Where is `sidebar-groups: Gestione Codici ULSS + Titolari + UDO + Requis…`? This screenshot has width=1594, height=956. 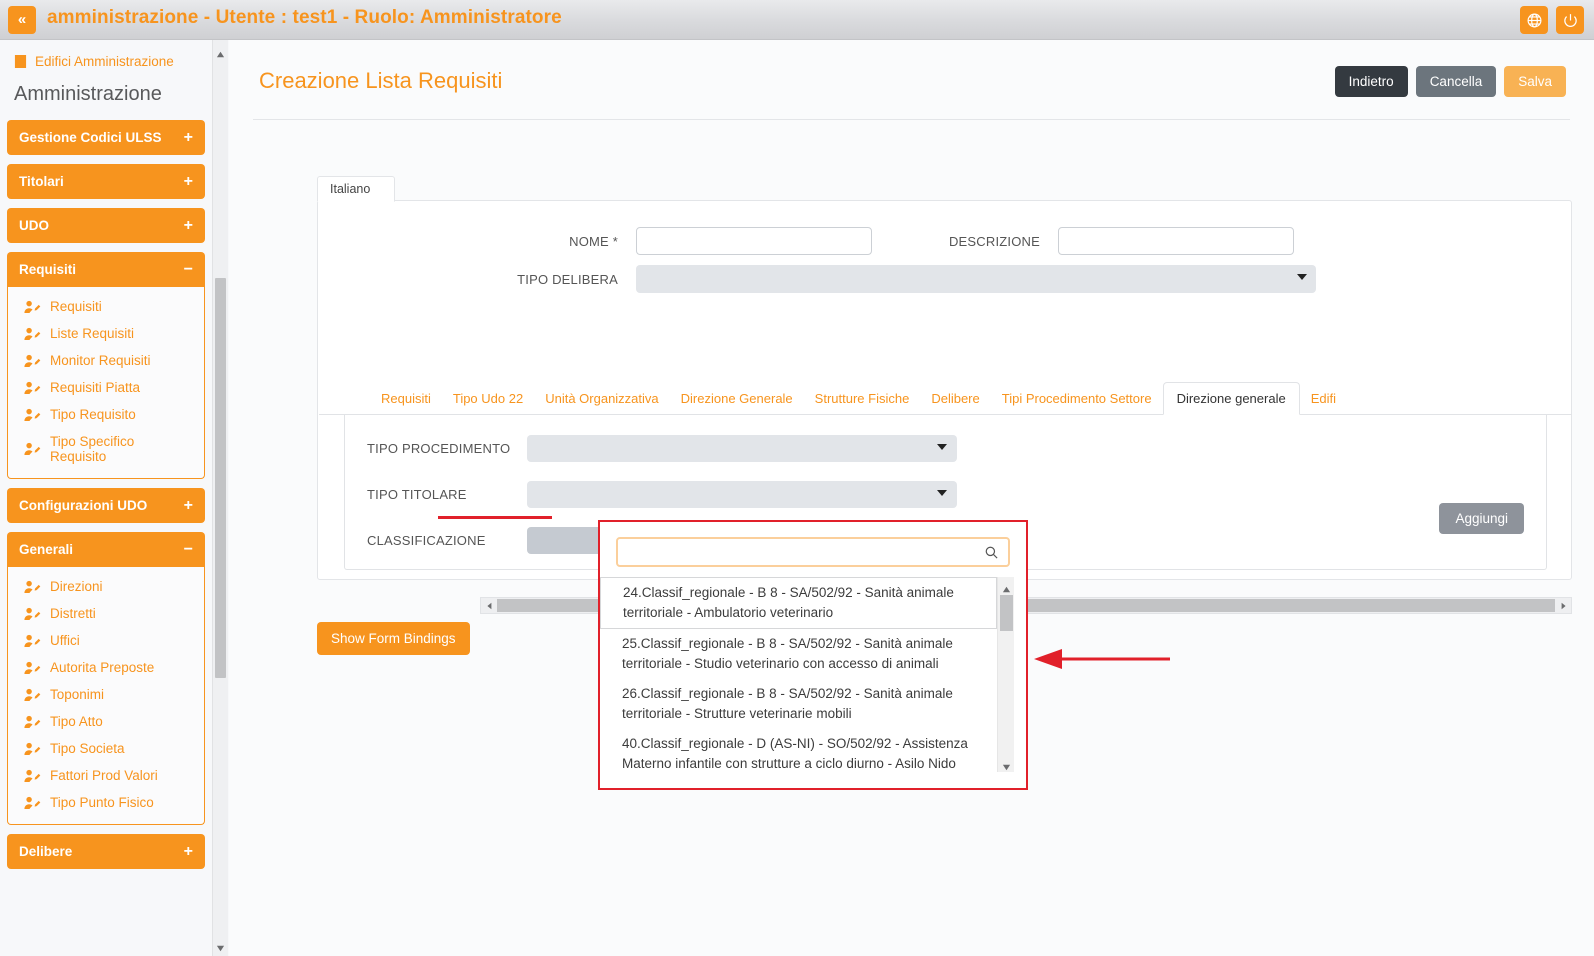
sidebar-groups: Gestione Codici ULSS + Titolari + UDO + Requis… is located at coordinates (106, 494).